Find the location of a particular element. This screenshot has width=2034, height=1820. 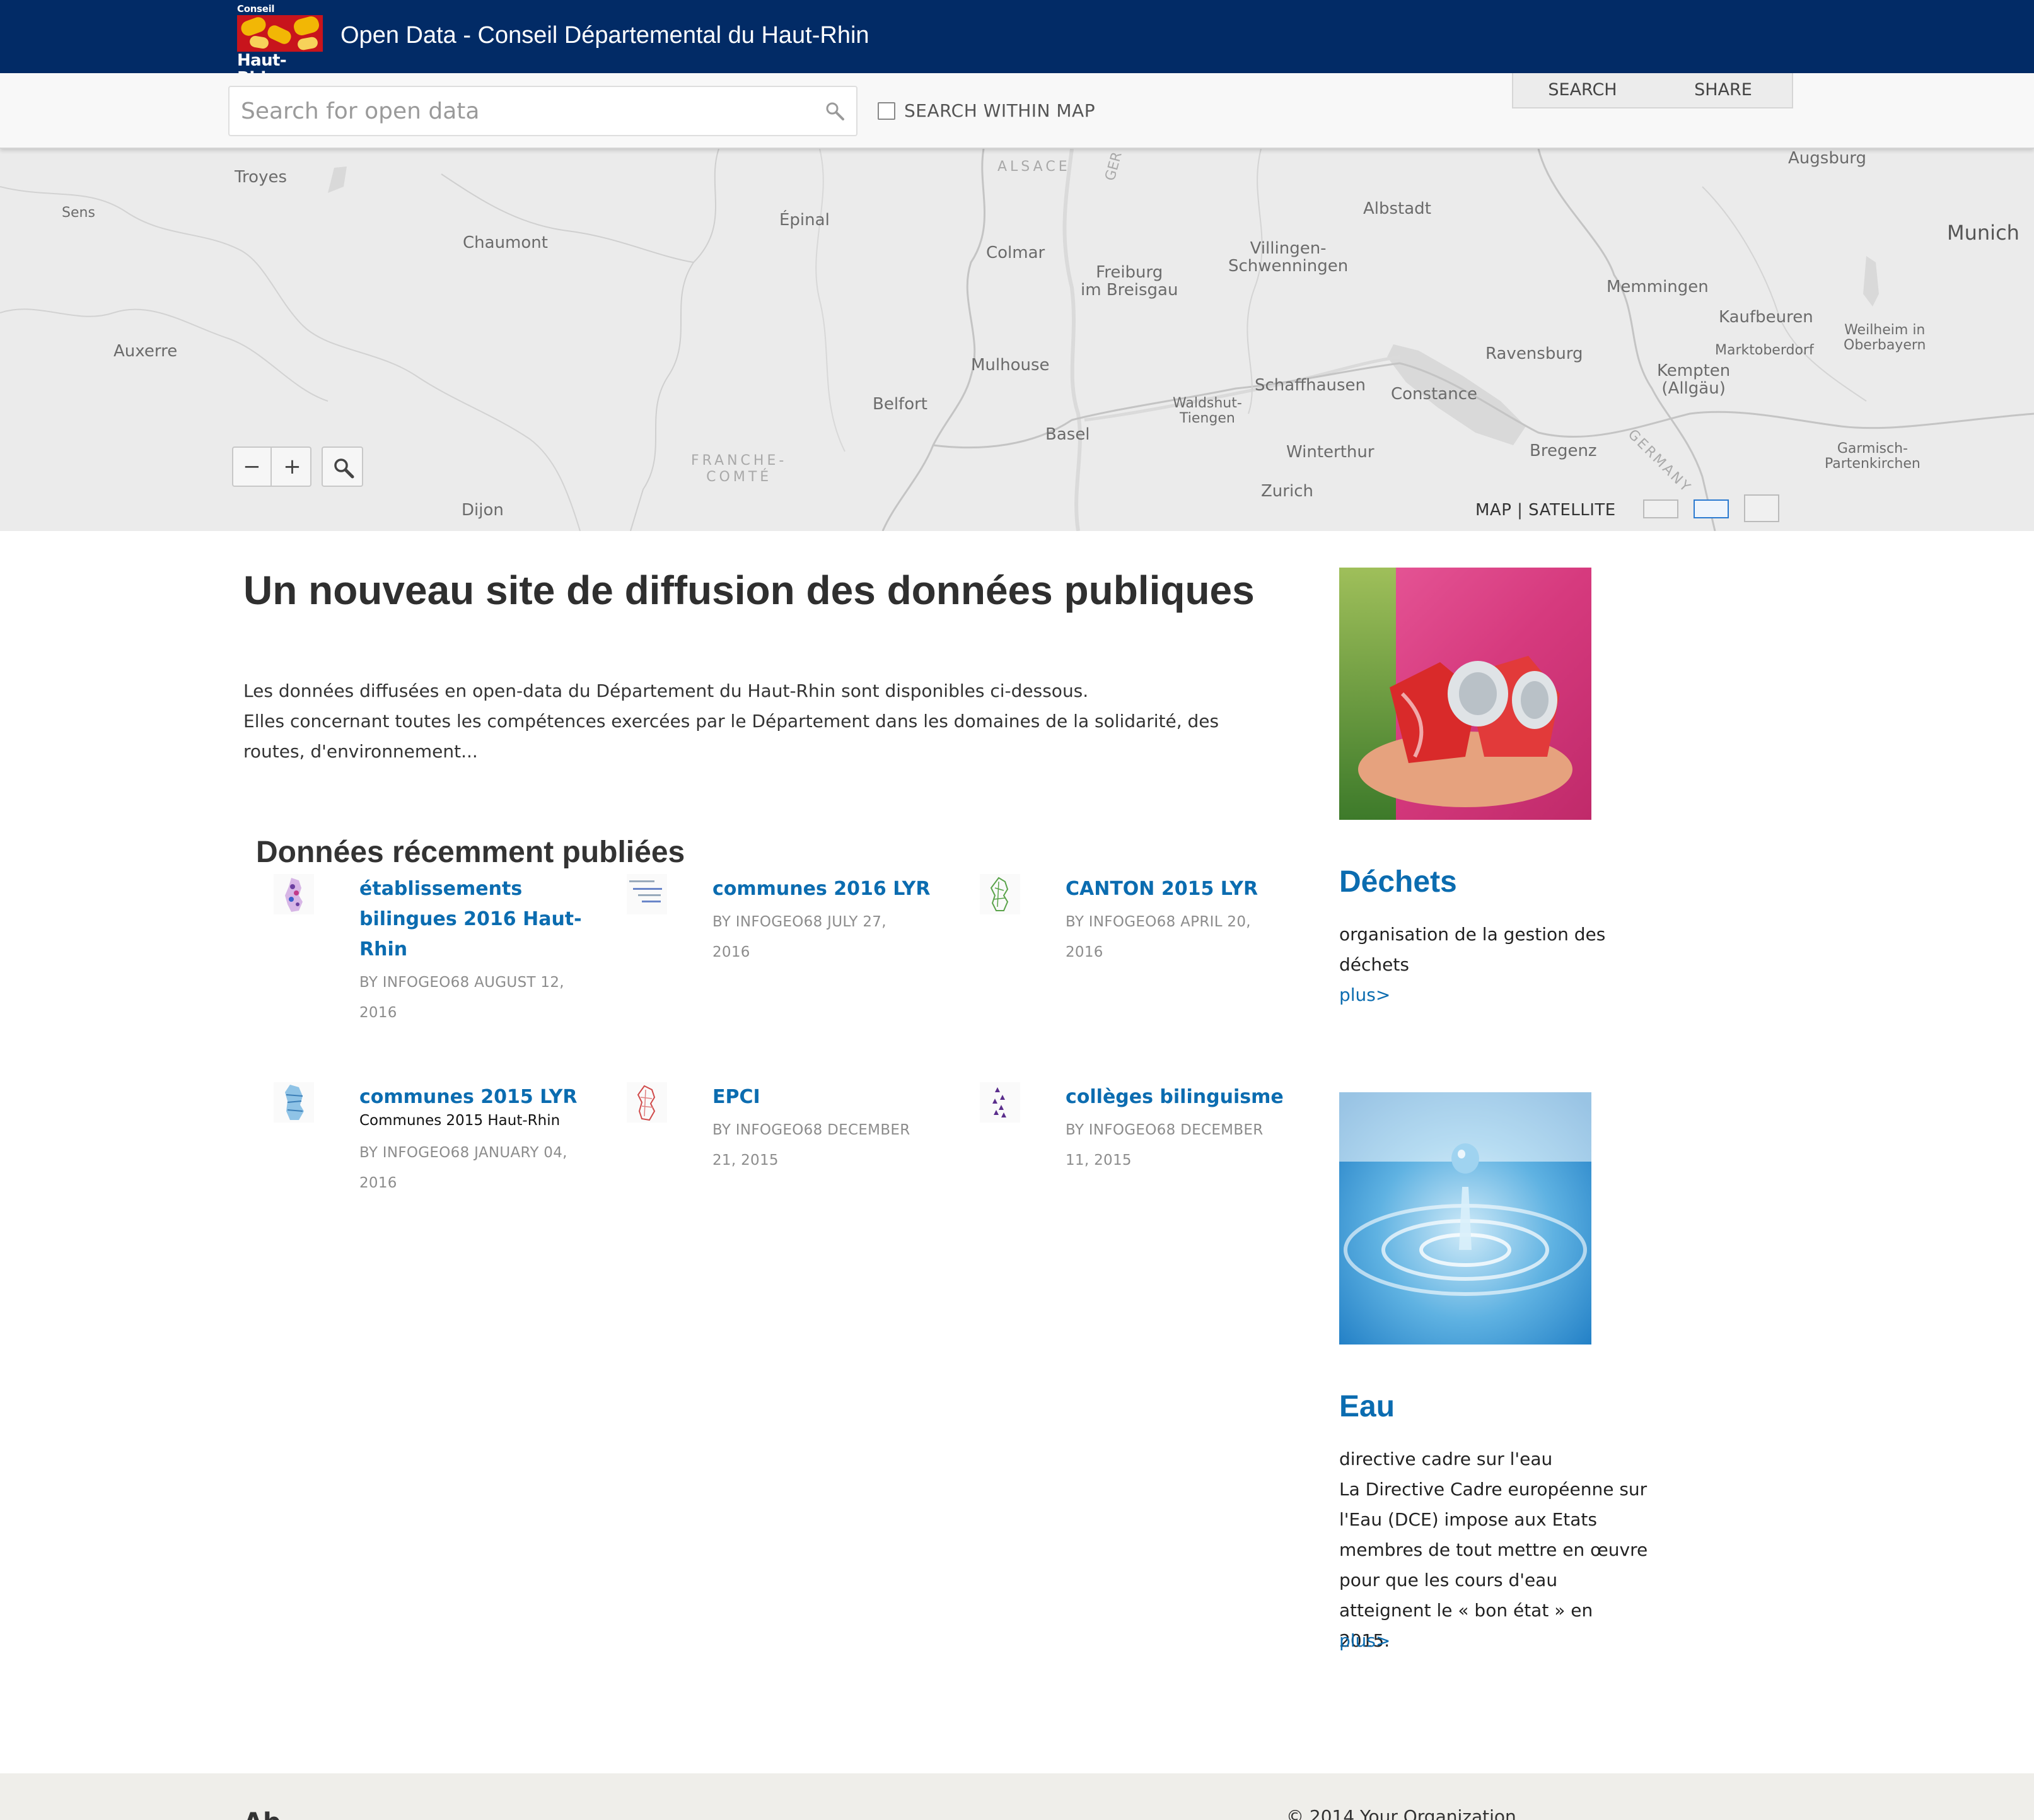

map-label-villingen: Villingen- Schwenningen is located at coordinates (1288, 257).